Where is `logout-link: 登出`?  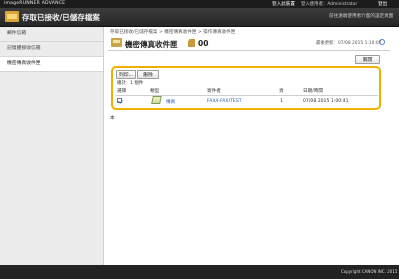 logout-link: 登出 is located at coordinates (382, 4).